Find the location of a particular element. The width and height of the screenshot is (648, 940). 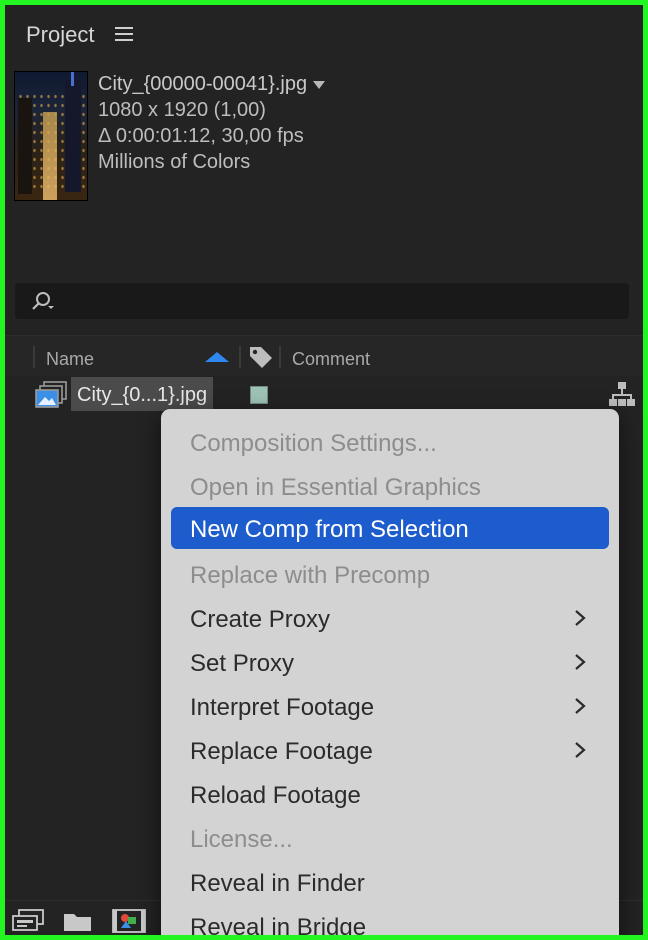

menu-item-label: Create Proxy is located at coordinates (260, 619).